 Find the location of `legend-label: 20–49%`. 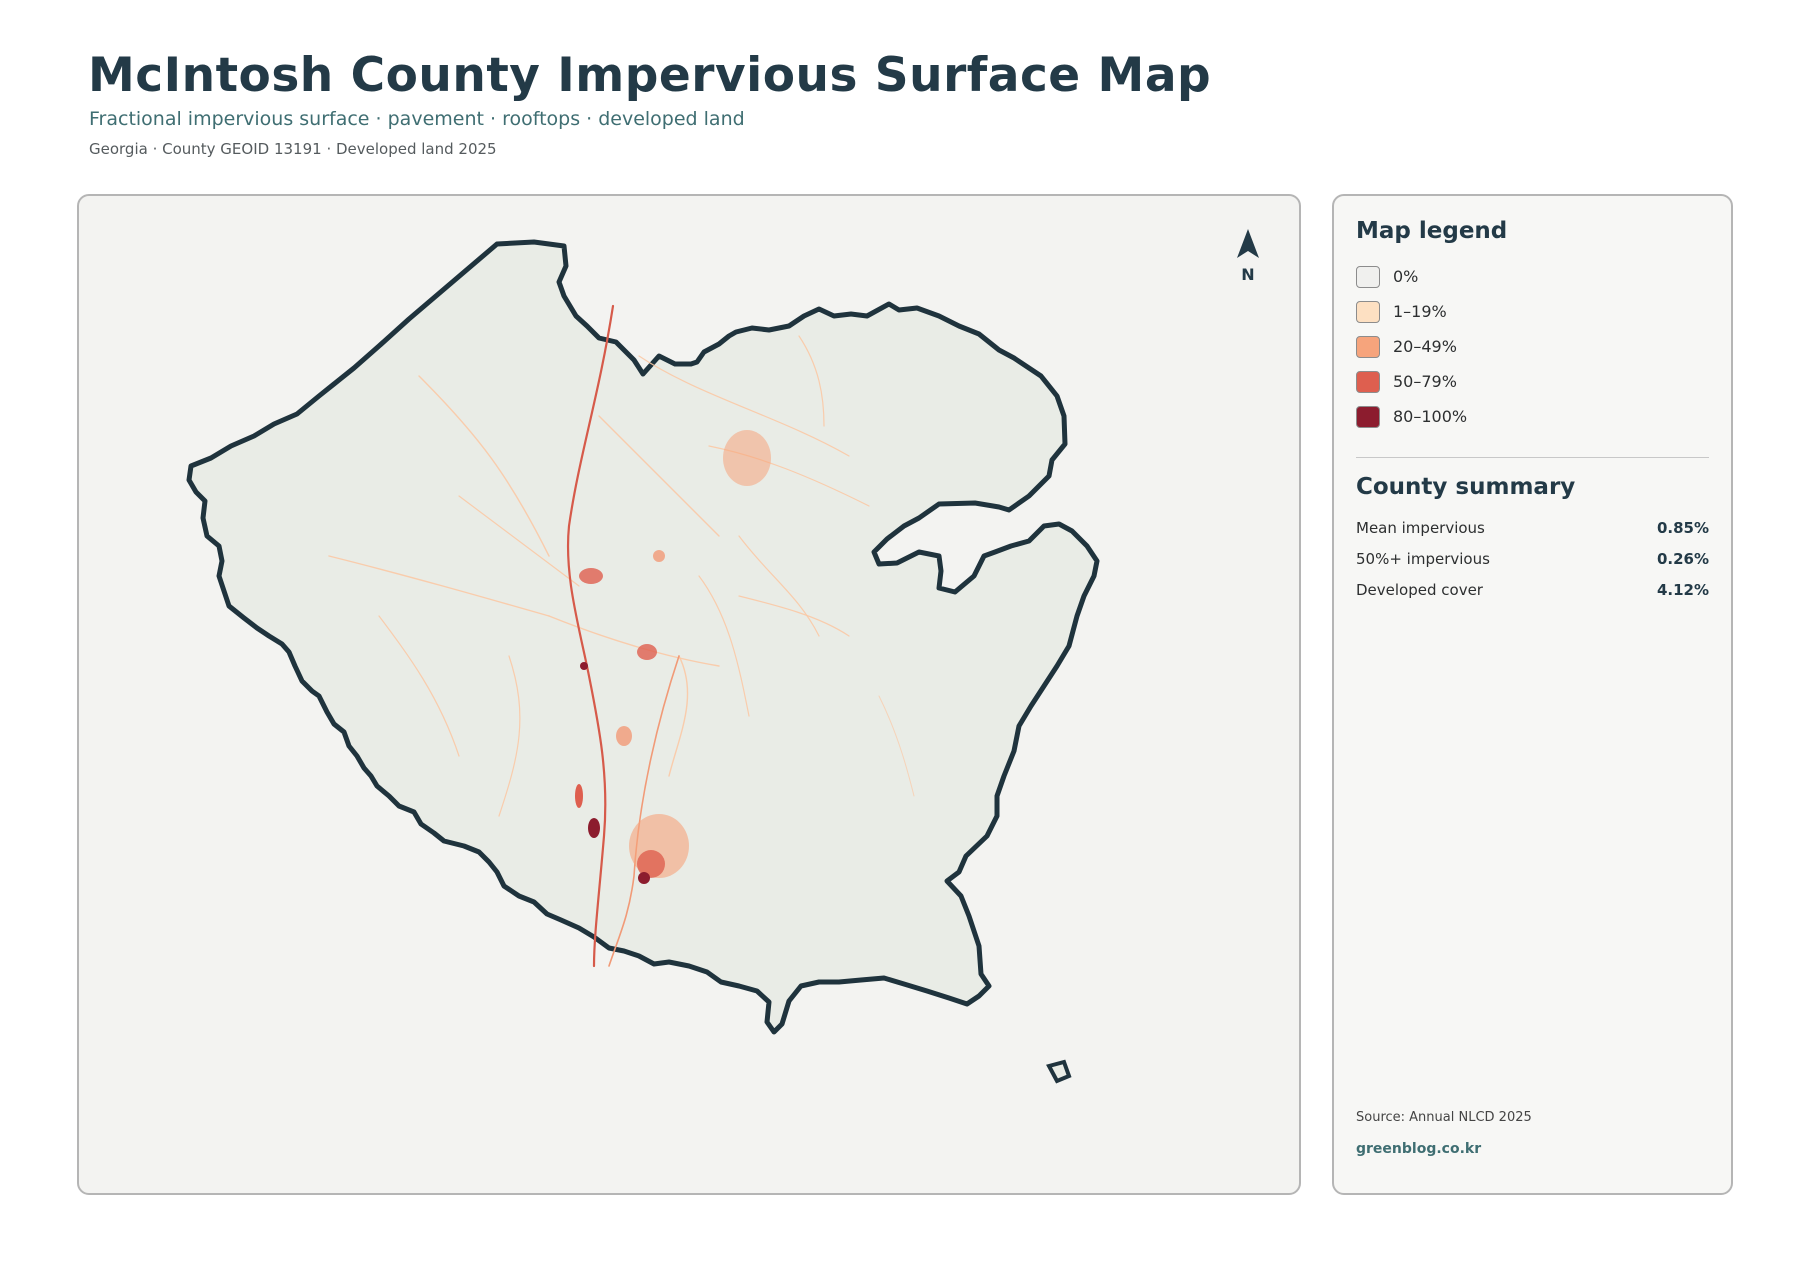

legend-label: 20–49% is located at coordinates (1425, 346).